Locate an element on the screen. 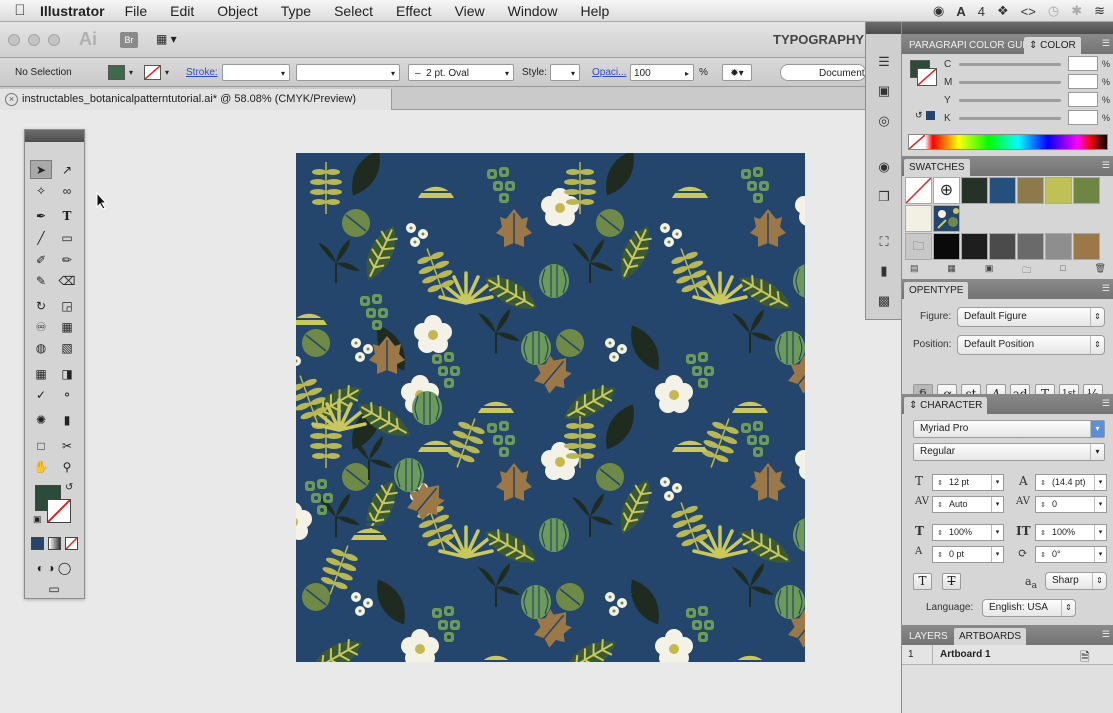 The image size is (1113, 713). workspace-switcher: TYPOGRAPHY is located at coordinates (818, 39).